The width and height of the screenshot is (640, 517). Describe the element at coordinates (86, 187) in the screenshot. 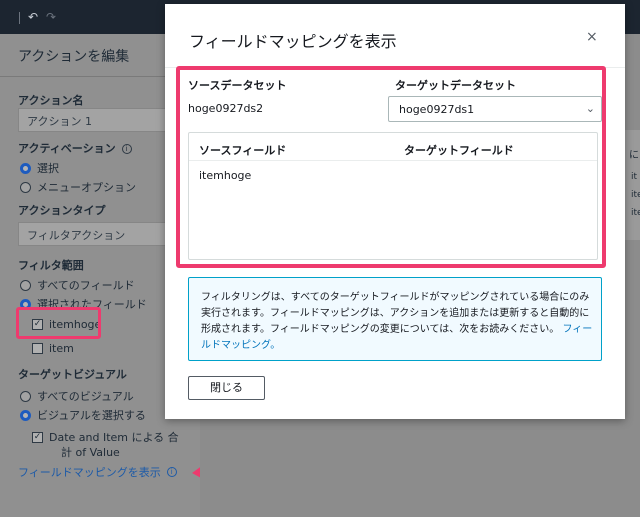

I see `activation-option-label: メニューオプション` at that location.